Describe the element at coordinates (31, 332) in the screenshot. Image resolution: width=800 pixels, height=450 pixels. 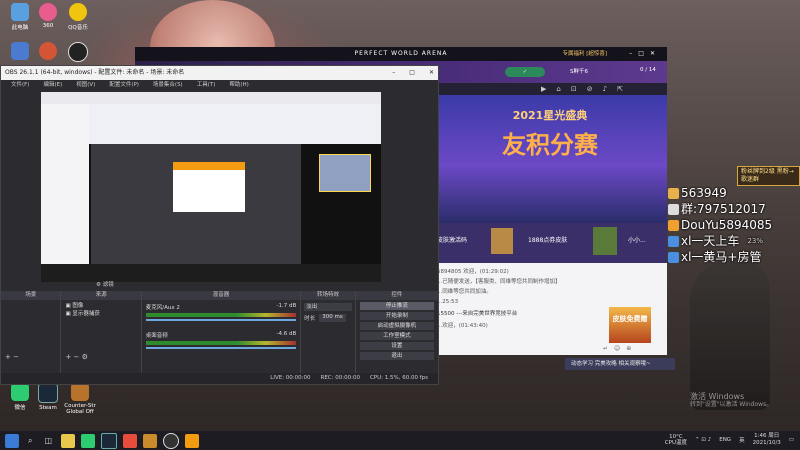
I see `scenes-panel: 场景 + −` at that location.